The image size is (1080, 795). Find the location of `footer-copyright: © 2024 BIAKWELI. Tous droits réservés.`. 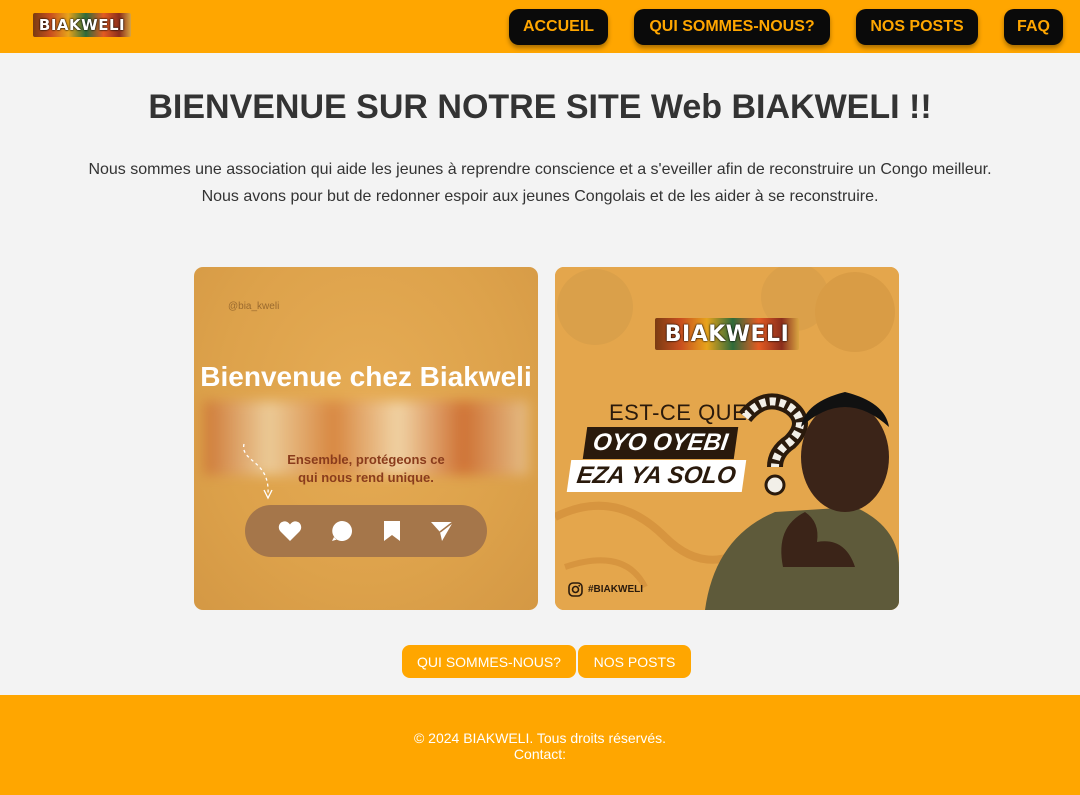

footer-copyright: © 2024 BIAKWELI. Tous droits réservés. is located at coordinates (540, 738).